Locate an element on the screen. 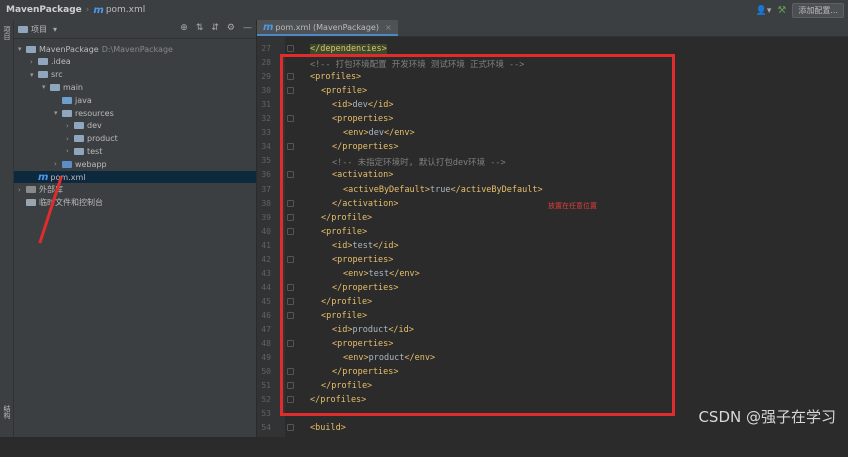 The image size is (848, 457). line-number: 29 is located at coordinates (266, 77).